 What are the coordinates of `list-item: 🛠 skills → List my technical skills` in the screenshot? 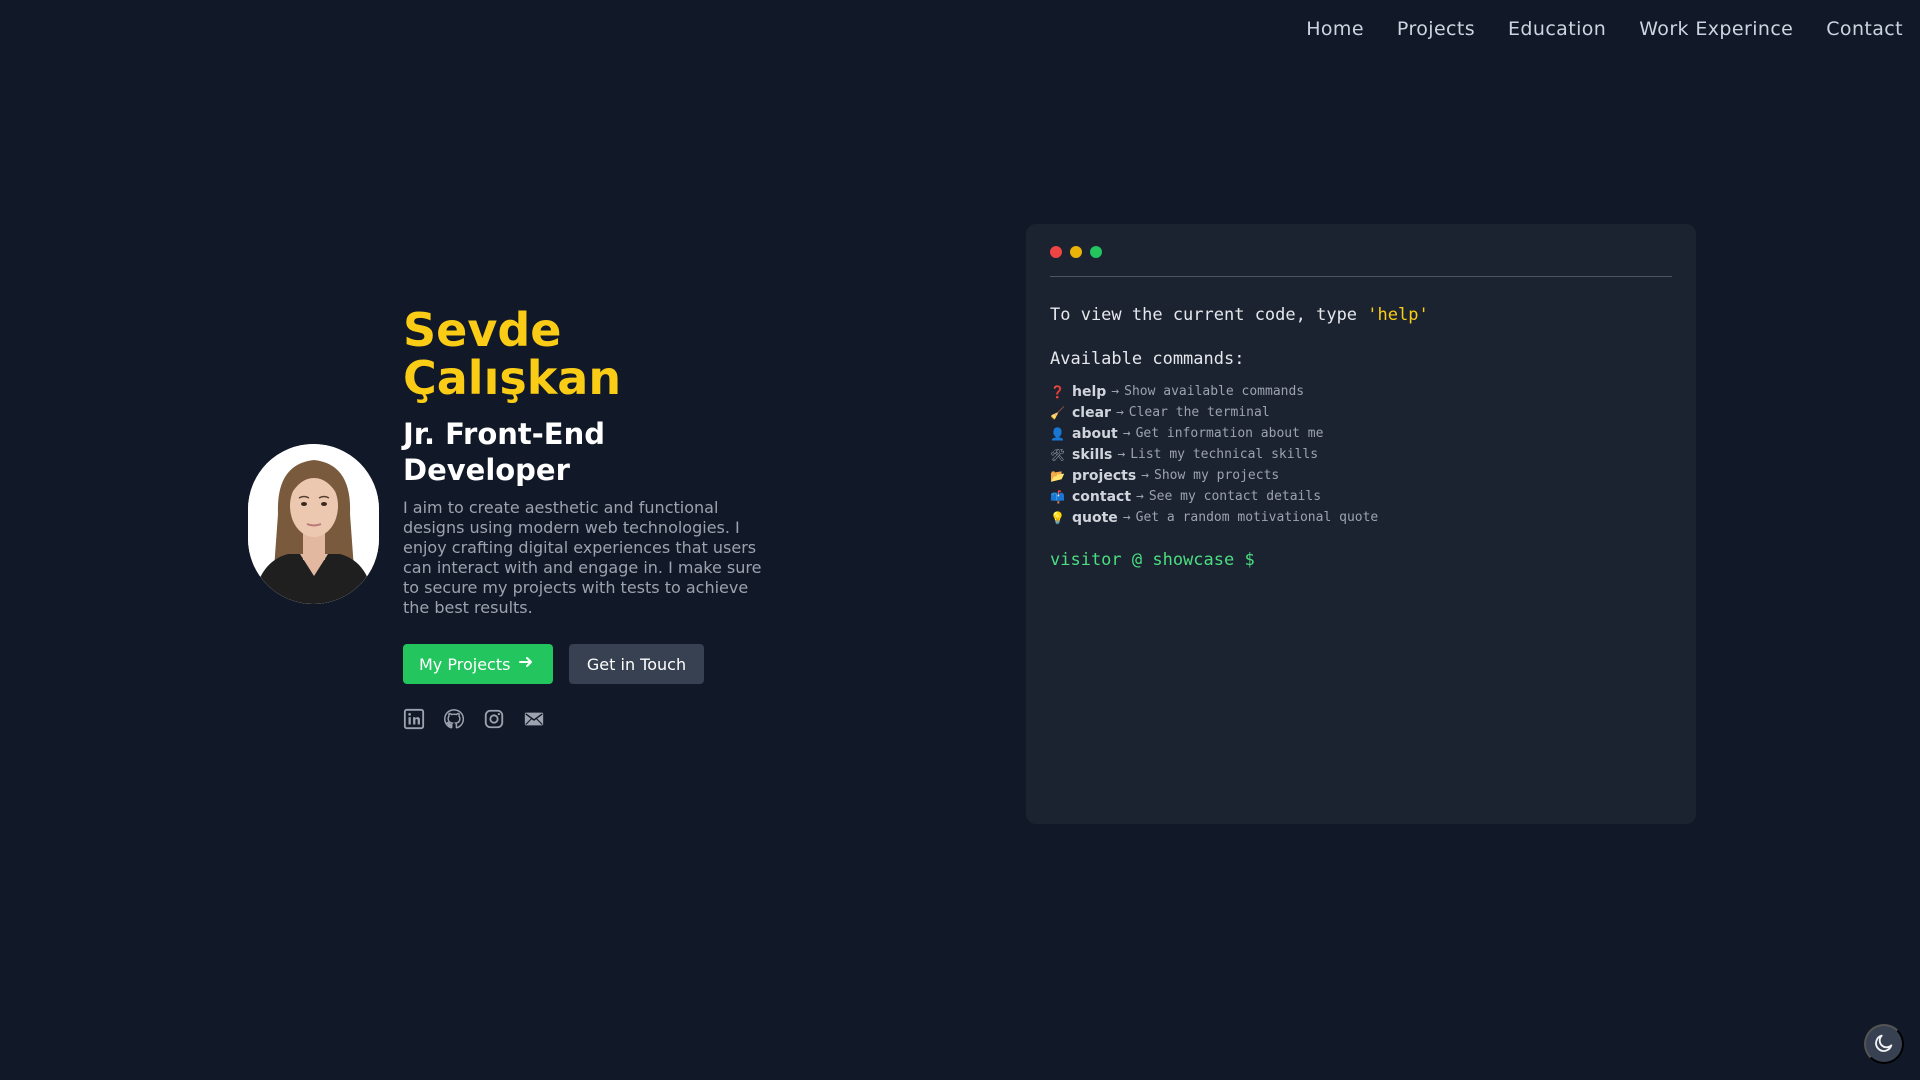 It's located at (1361, 454).